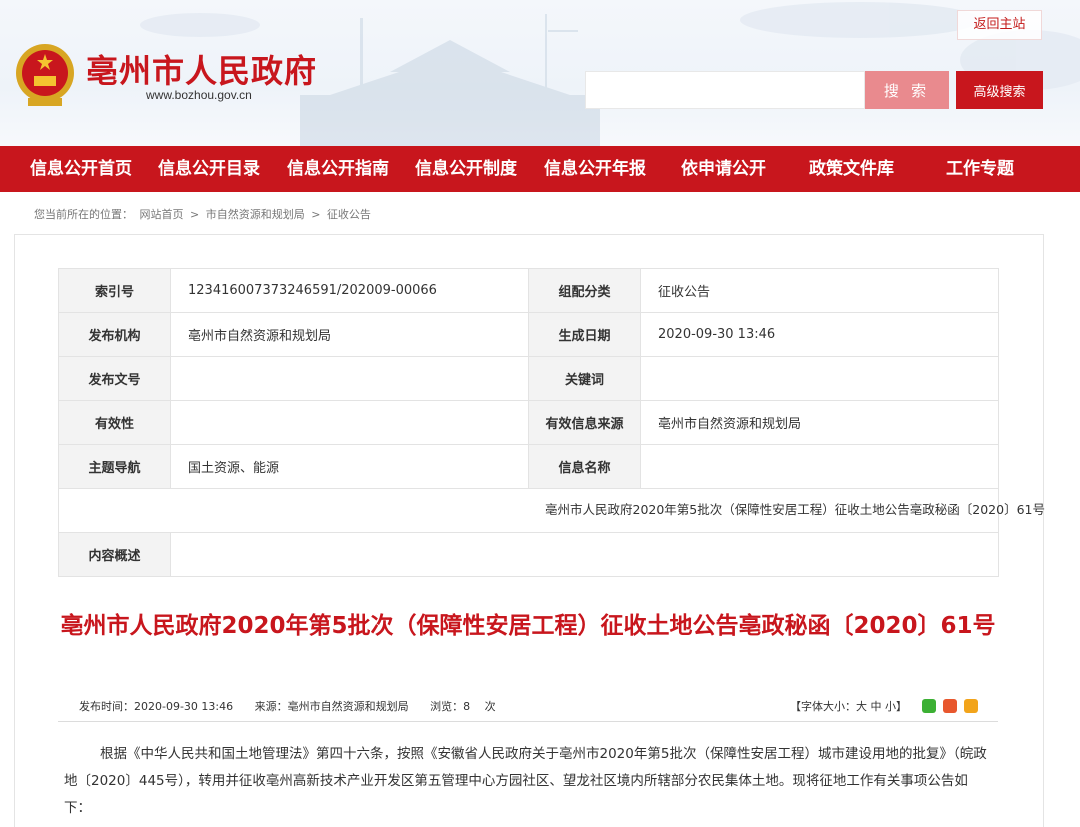 This screenshot has height=827, width=1080. What do you see at coordinates (293, 510) in the screenshot?
I see `infoname-spacer` at bounding box center [293, 510].